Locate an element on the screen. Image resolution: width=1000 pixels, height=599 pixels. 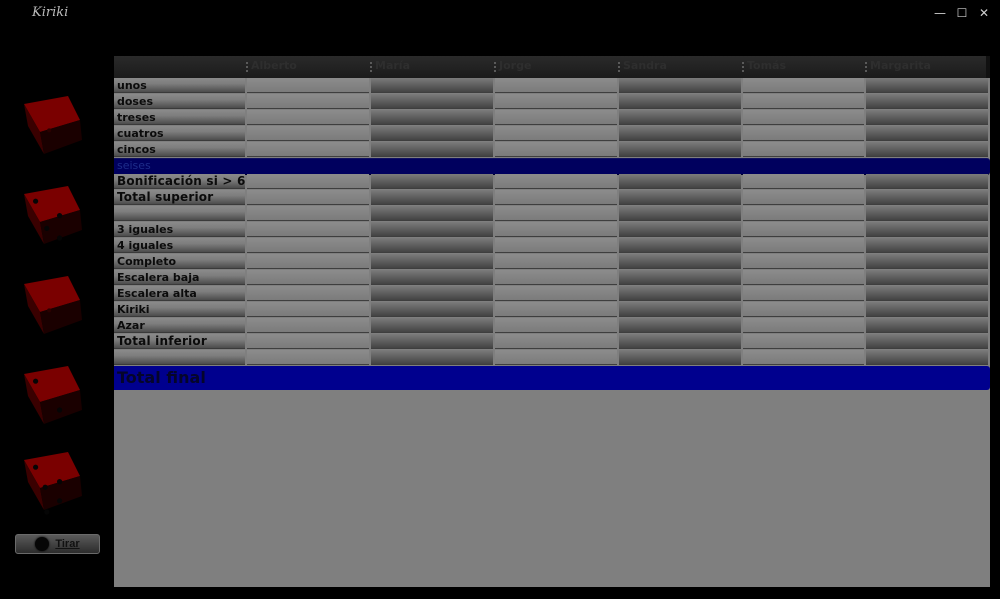
table-row: Completo is located at coordinates (552, 262).